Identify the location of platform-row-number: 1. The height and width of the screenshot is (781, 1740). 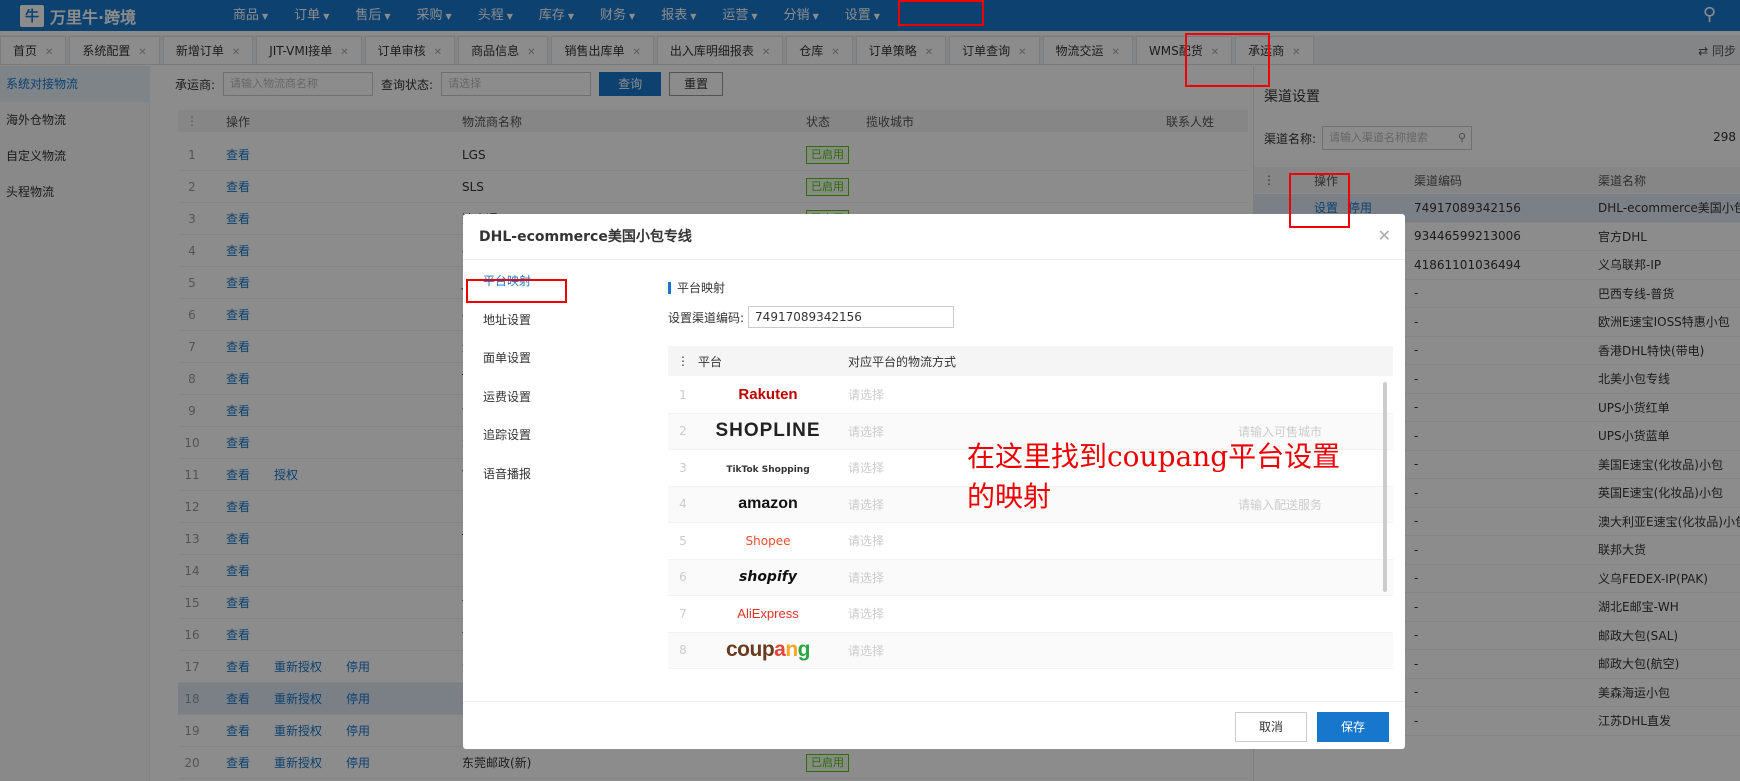
(683, 394).